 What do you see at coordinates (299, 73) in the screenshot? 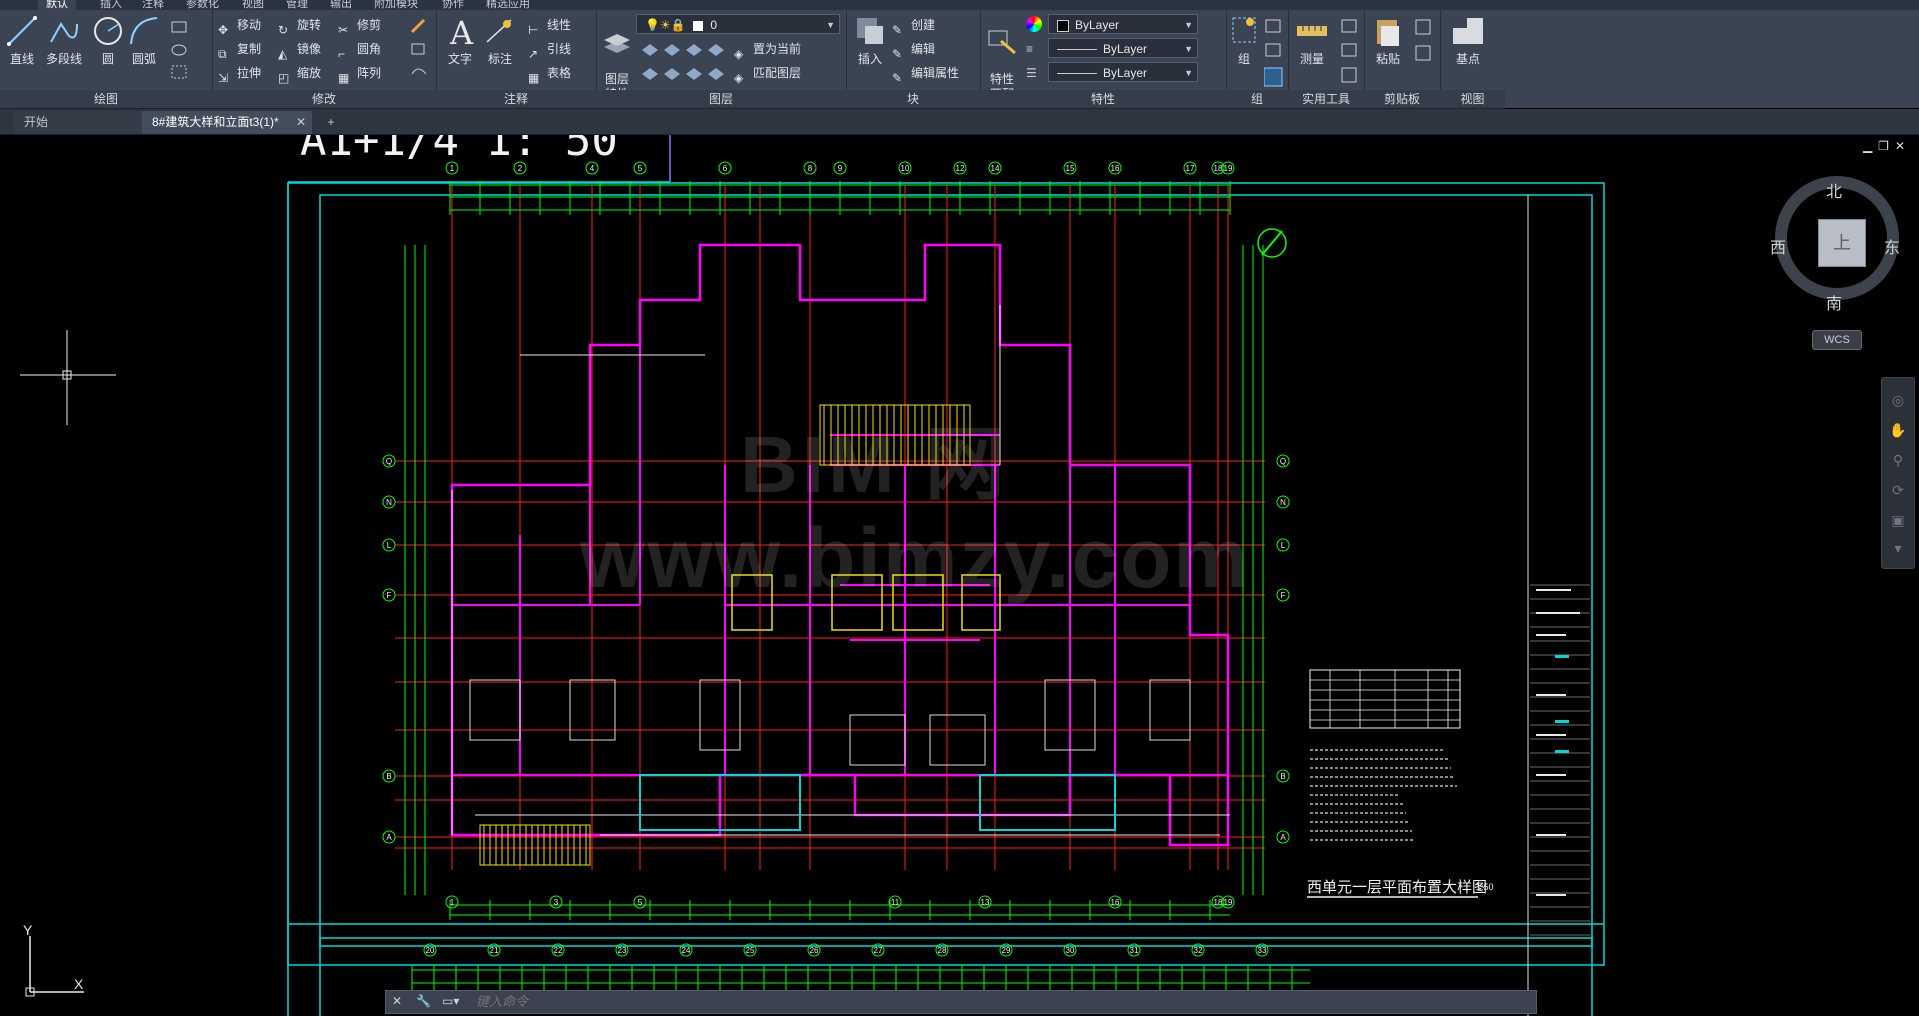
I see `scale-button: ◰ 缩放` at bounding box center [299, 73].